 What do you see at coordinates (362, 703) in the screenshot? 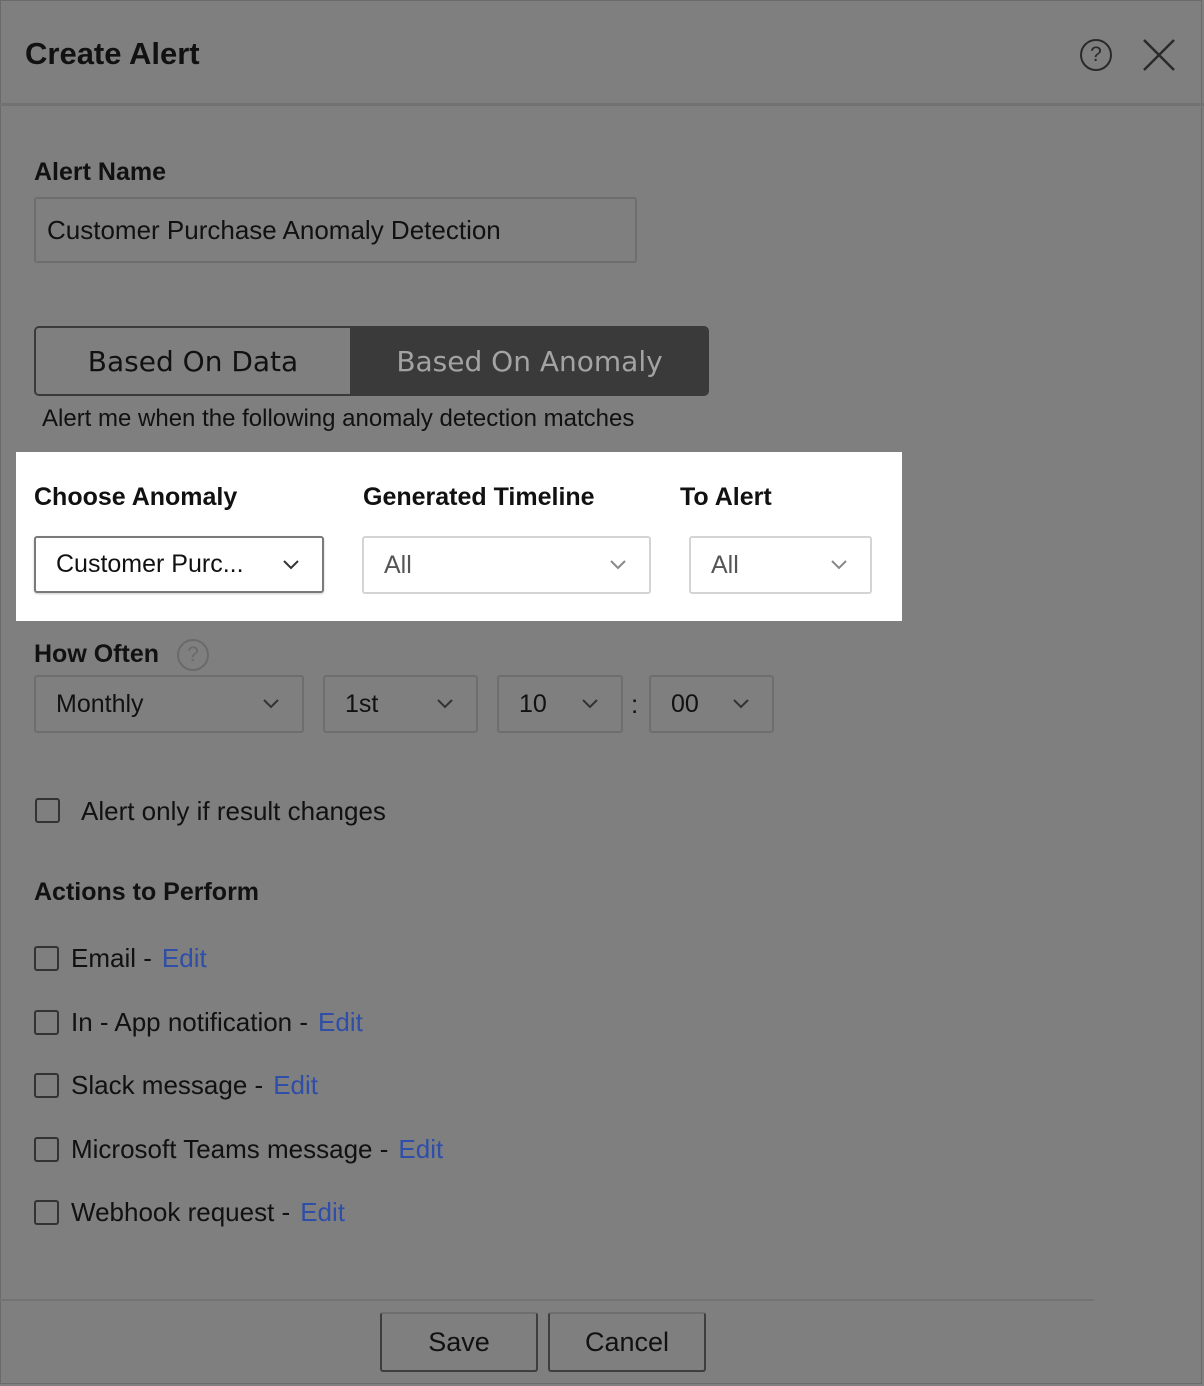
I see `day-value: 1st` at bounding box center [362, 703].